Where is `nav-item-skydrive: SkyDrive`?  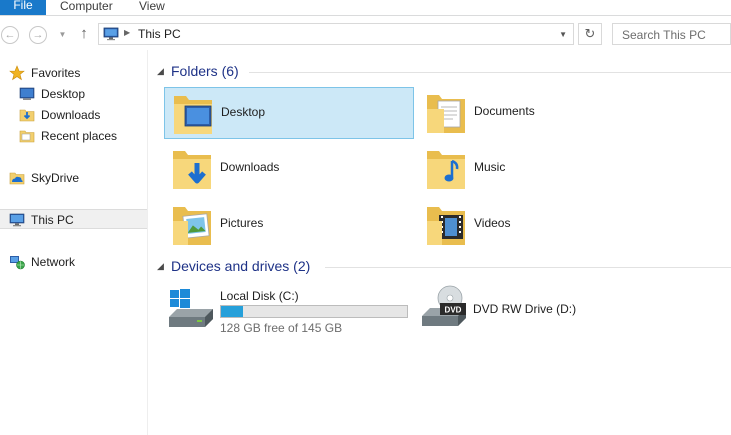
nav-item-skydrive: SkyDrive is located at coordinates (73, 178).